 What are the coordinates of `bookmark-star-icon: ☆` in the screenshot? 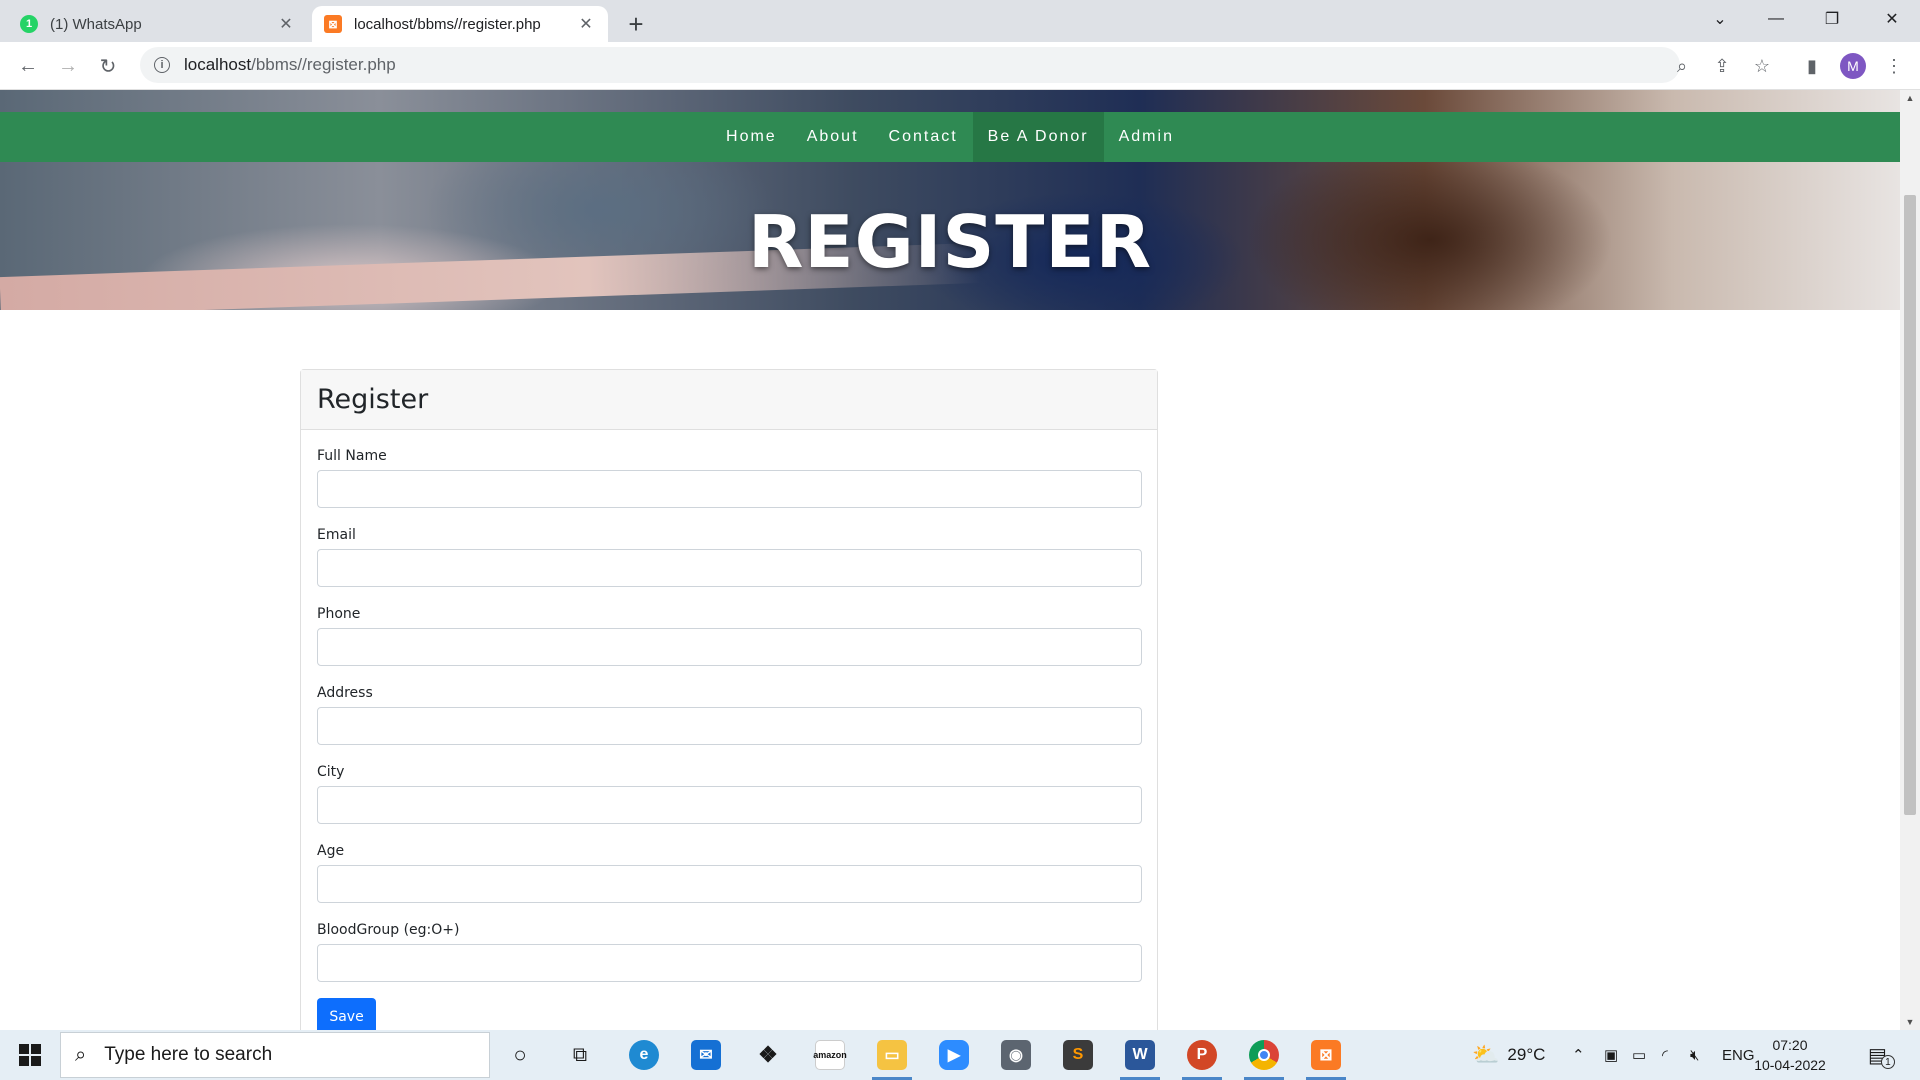 It's located at (1762, 66).